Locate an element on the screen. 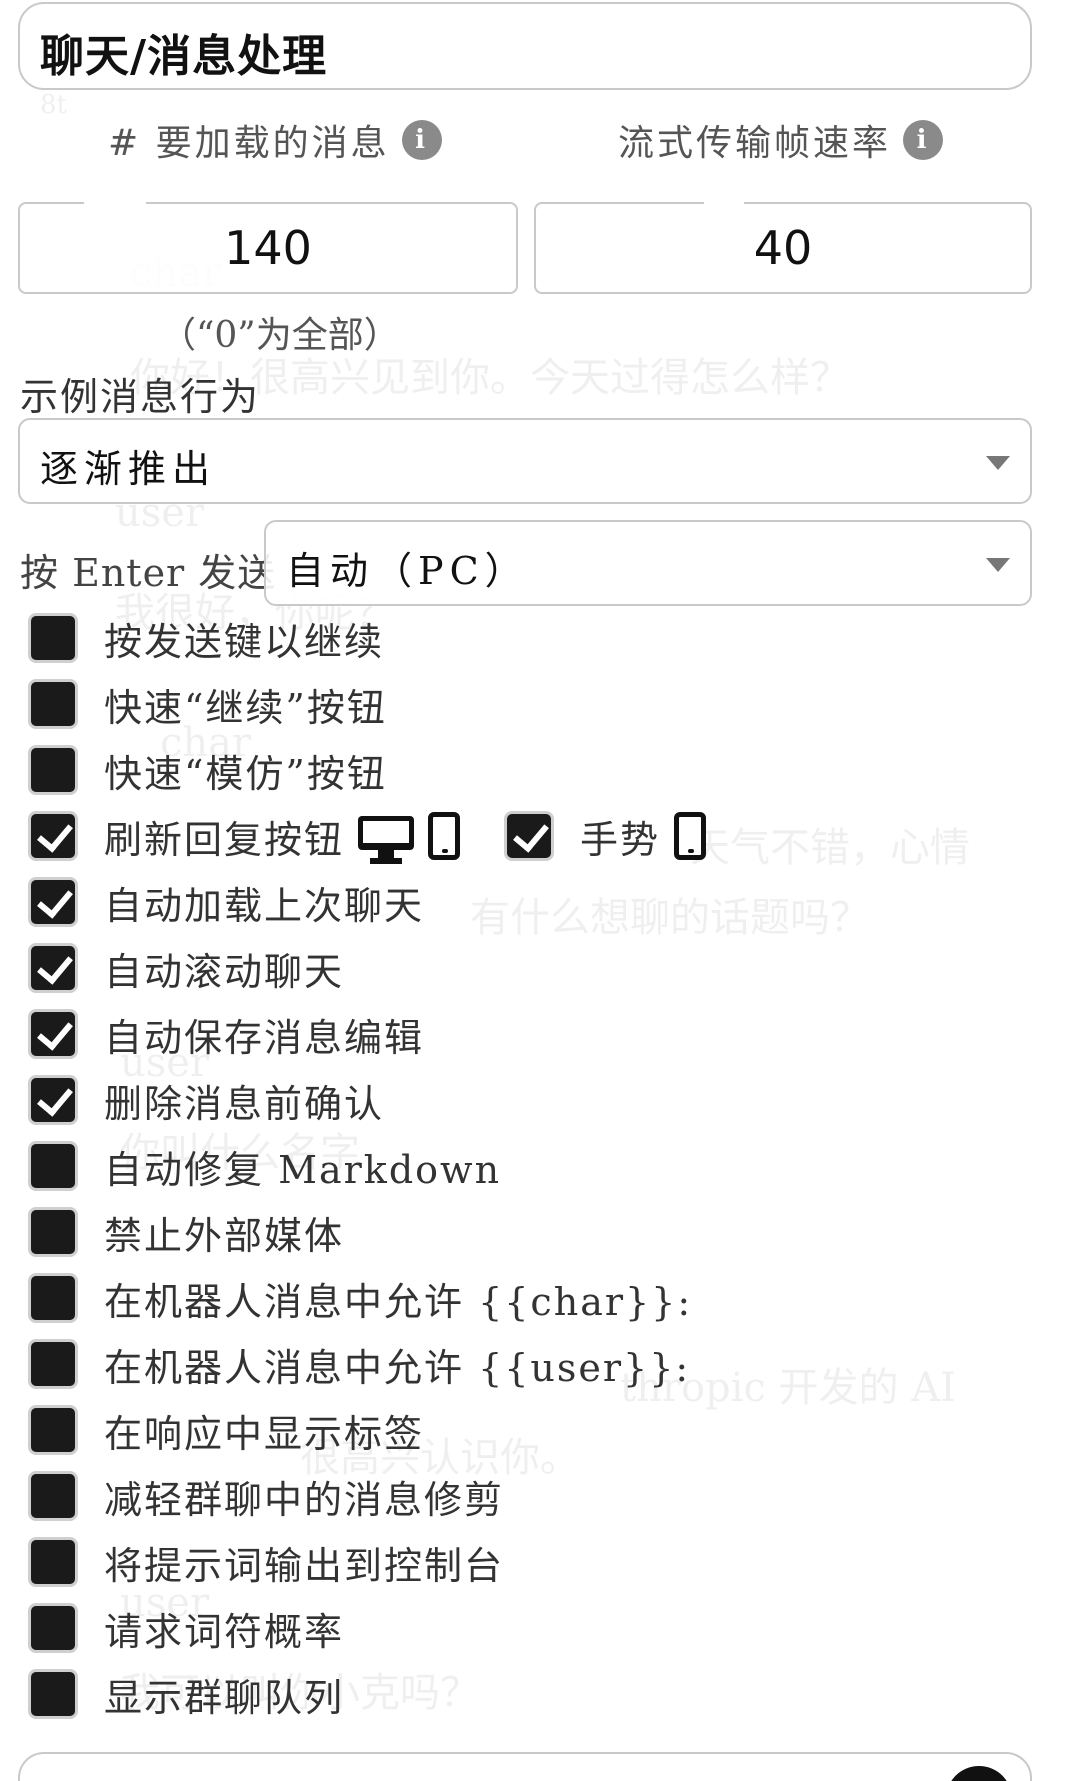 The height and width of the screenshot is (1781, 1080). confirm-delete-checkbox is located at coordinates (53, 1100).